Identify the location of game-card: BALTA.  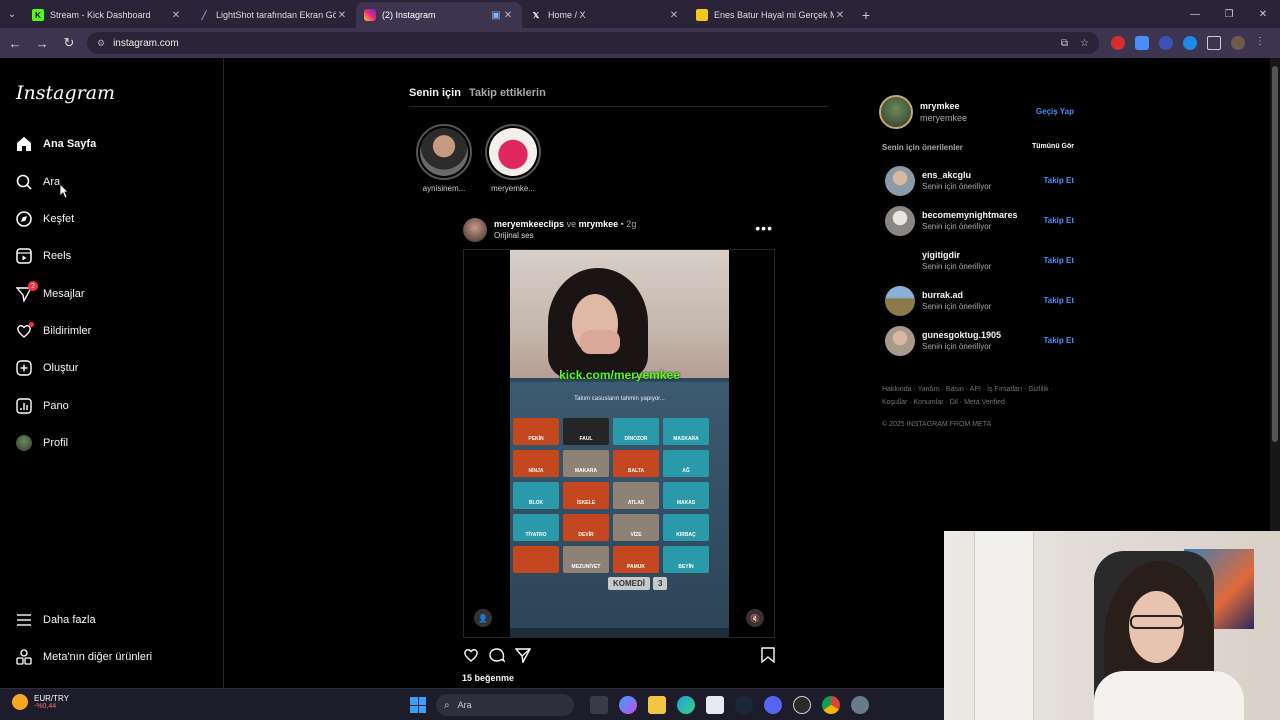
(636, 463).